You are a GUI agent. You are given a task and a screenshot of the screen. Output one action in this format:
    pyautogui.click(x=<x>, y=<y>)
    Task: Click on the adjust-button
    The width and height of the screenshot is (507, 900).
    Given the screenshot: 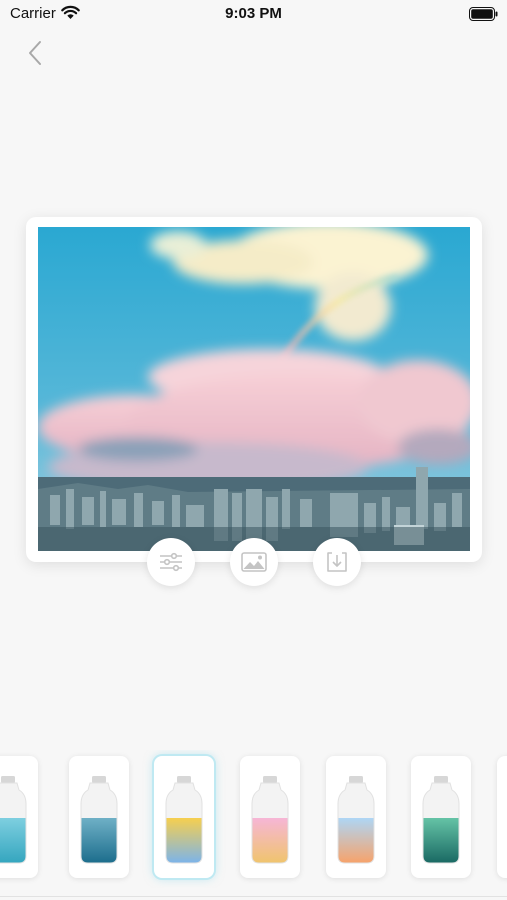 What is the action you would take?
    pyautogui.click(x=171, y=562)
    